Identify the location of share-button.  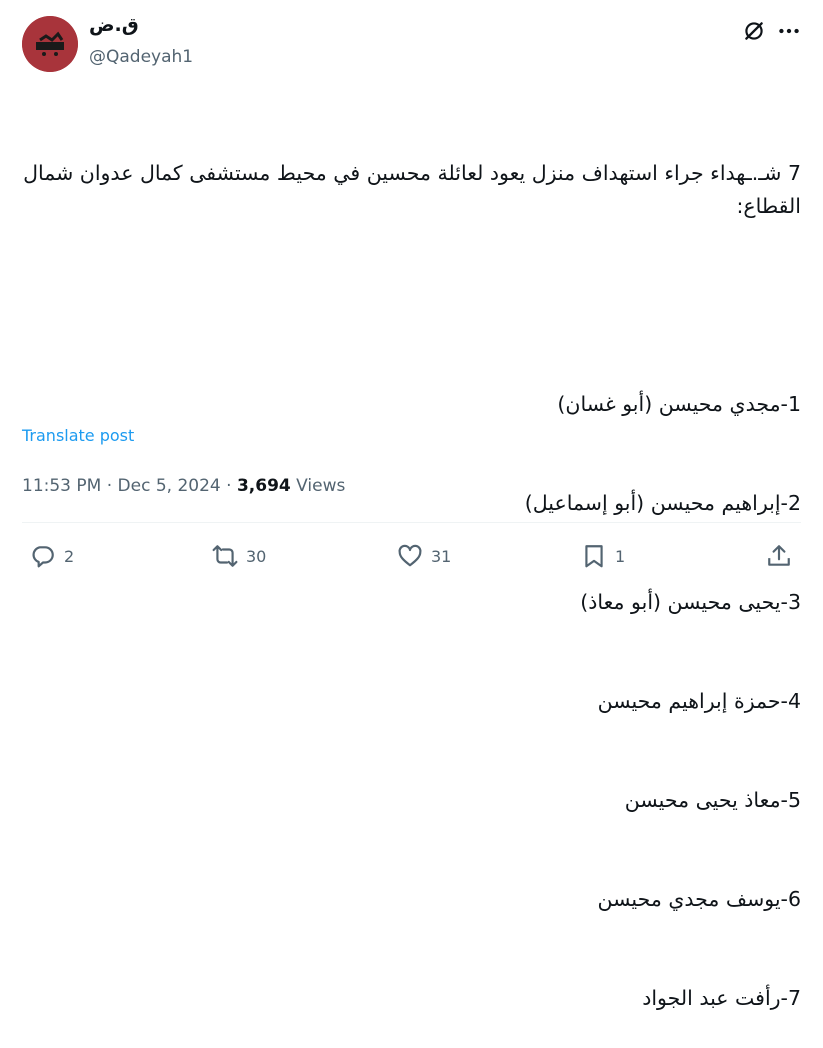
(779, 556).